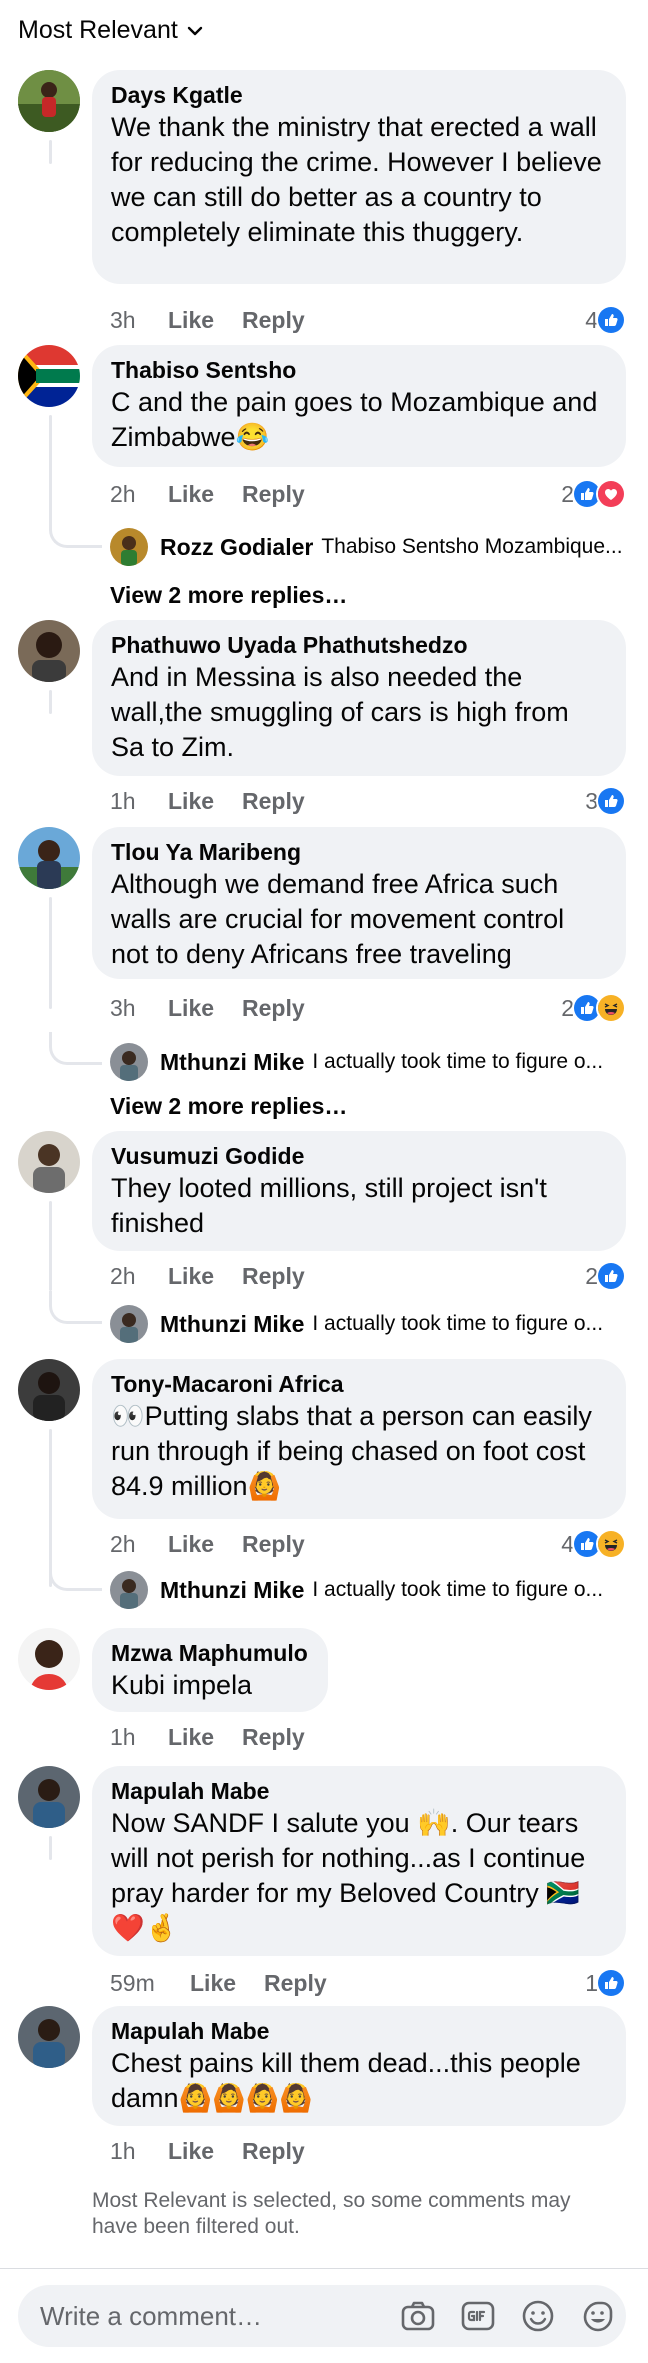 The image size is (648, 2363). I want to click on comment-author: Thabiso Sentsho, so click(358, 370).